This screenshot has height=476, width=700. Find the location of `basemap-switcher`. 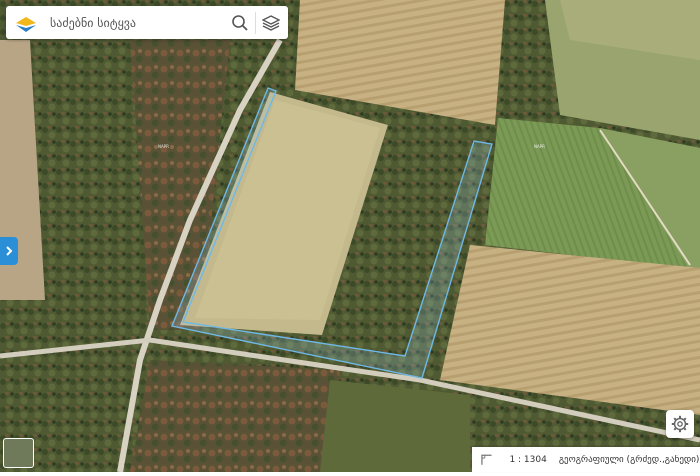

basemap-switcher is located at coordinates (18, 453).